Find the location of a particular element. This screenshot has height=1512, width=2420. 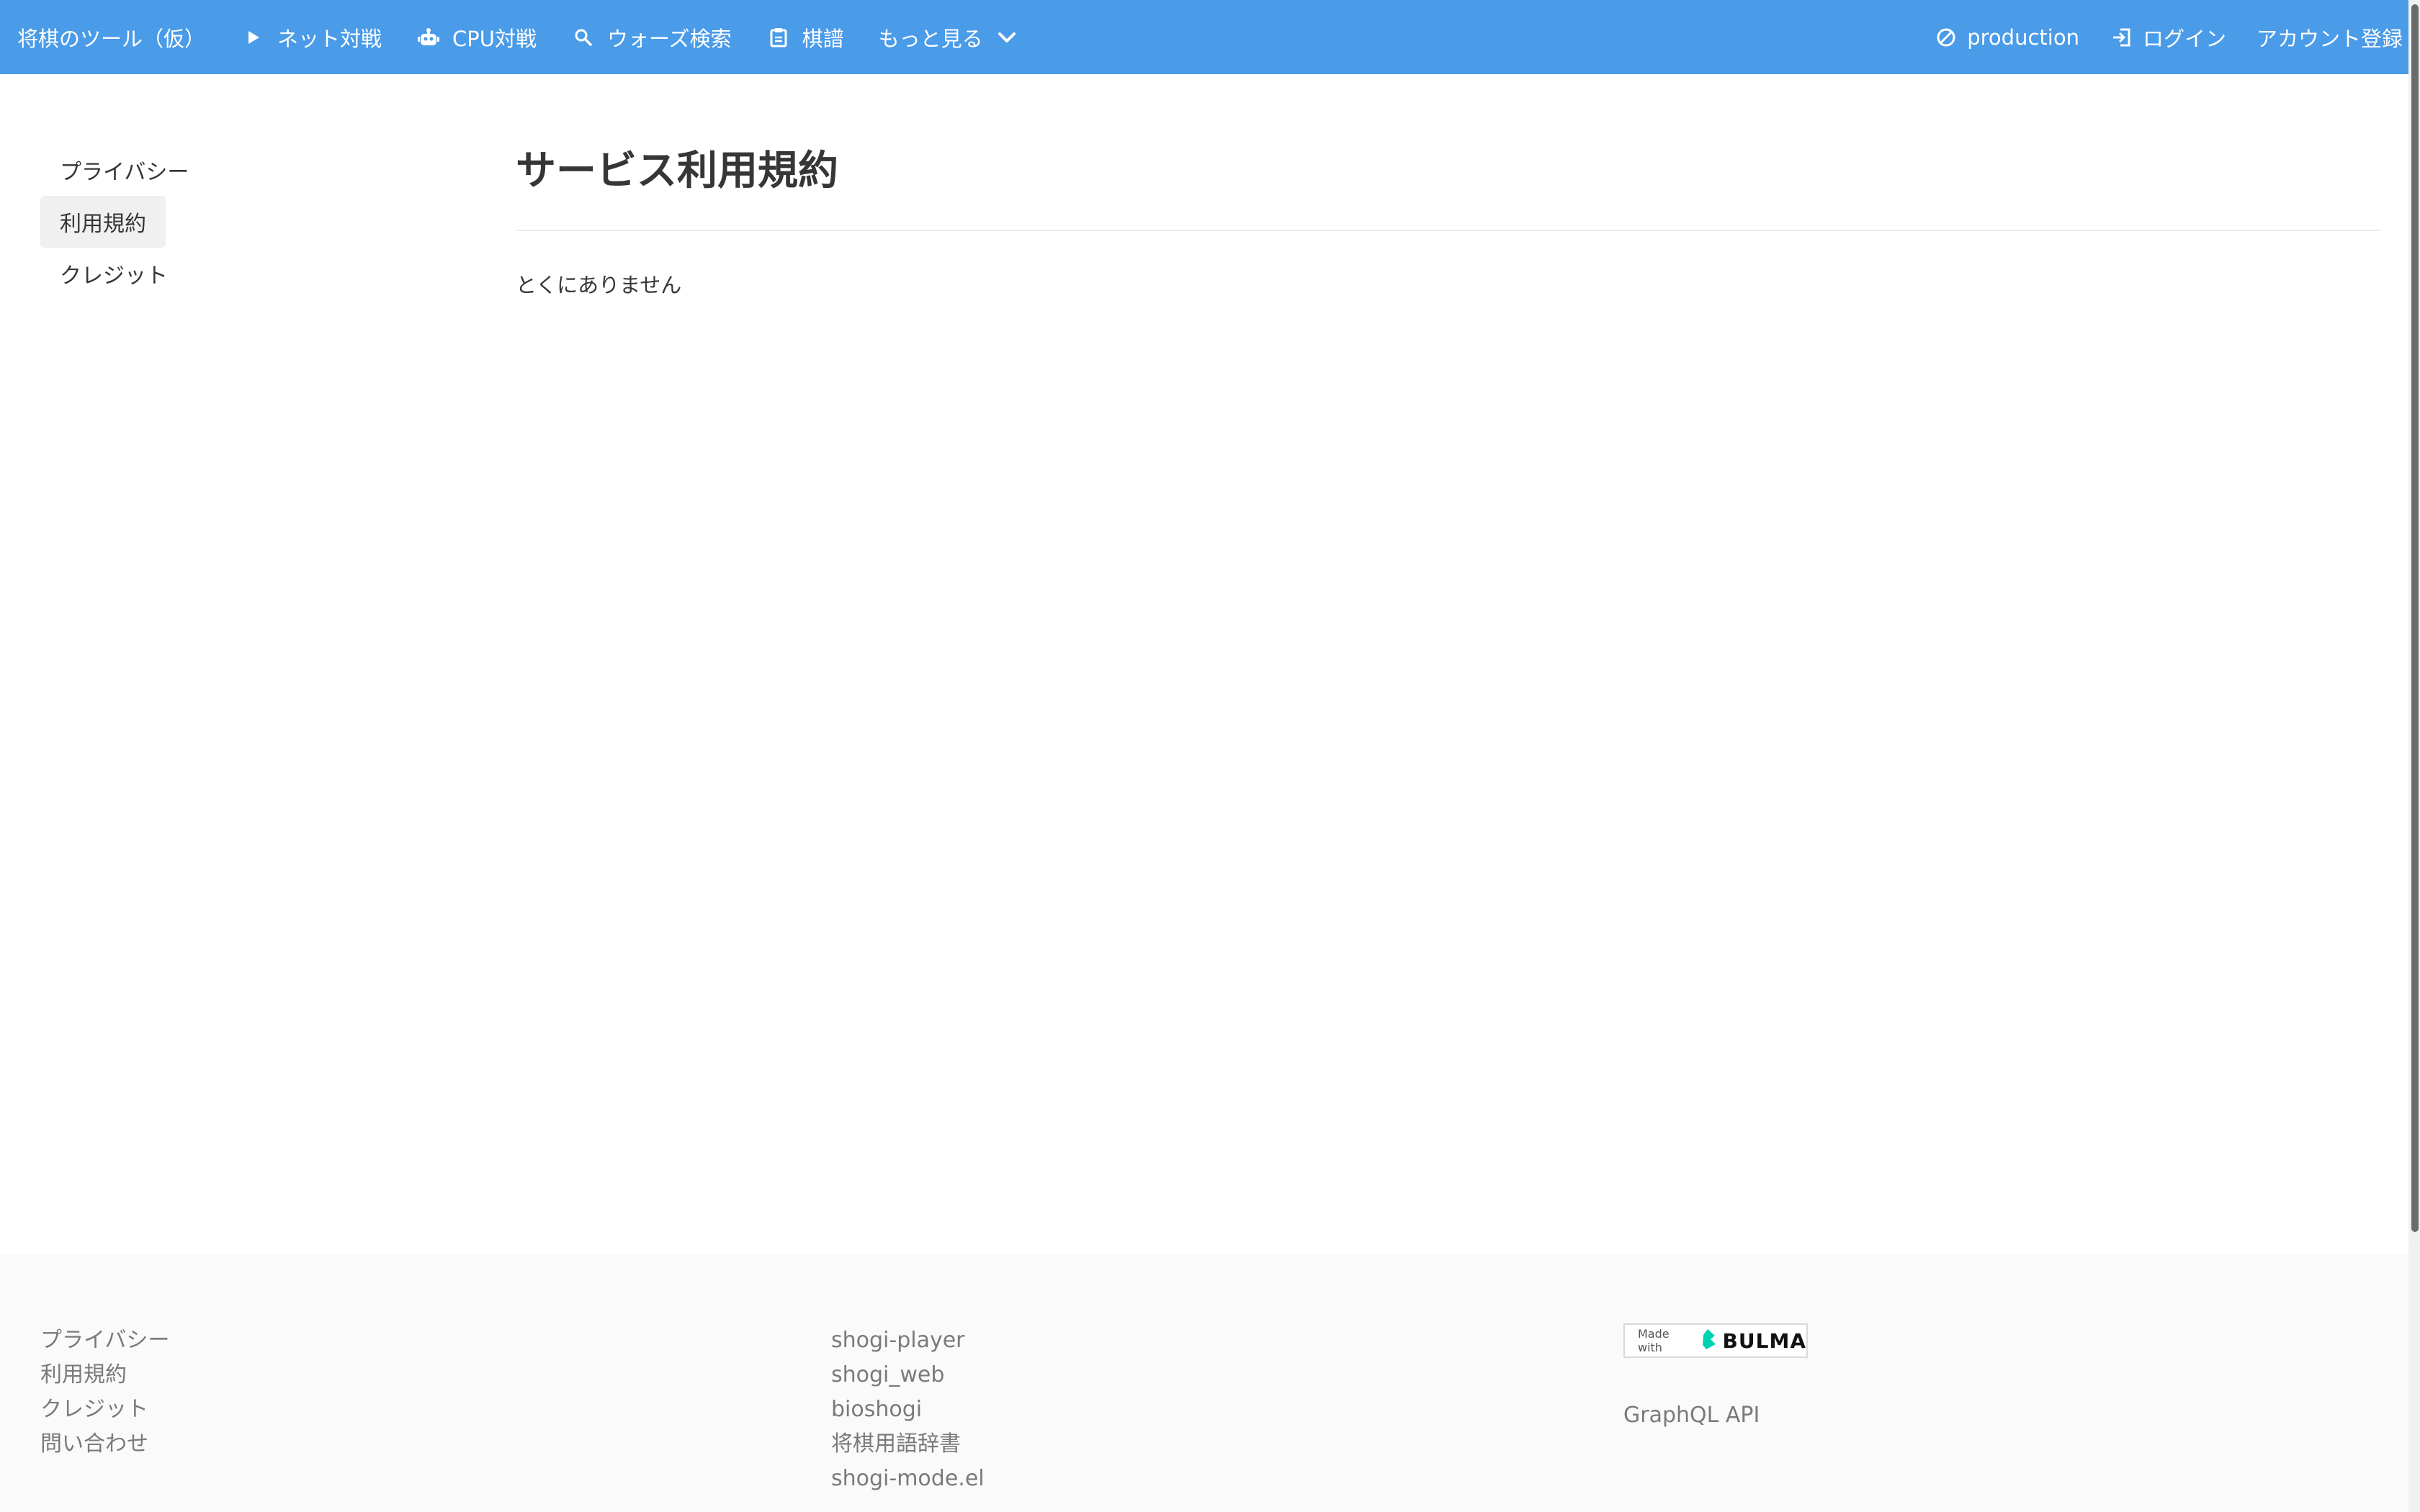

env-indicator: production is located at coordinates (2006, 37).